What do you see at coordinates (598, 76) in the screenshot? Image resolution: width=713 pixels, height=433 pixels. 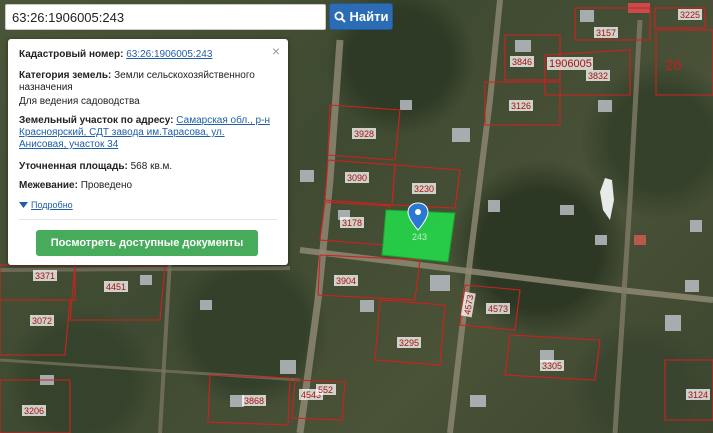 I see `parcel-label: 3832` at bounding box center [598, 76].